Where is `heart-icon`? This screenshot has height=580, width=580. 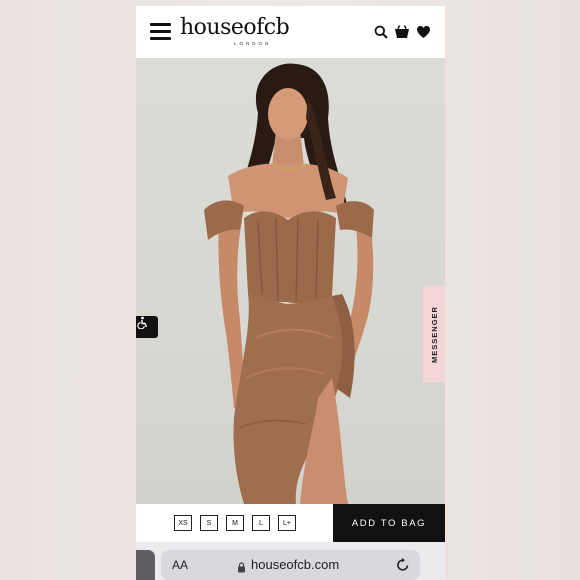 heart-icon is located at coordinates (423, 32).